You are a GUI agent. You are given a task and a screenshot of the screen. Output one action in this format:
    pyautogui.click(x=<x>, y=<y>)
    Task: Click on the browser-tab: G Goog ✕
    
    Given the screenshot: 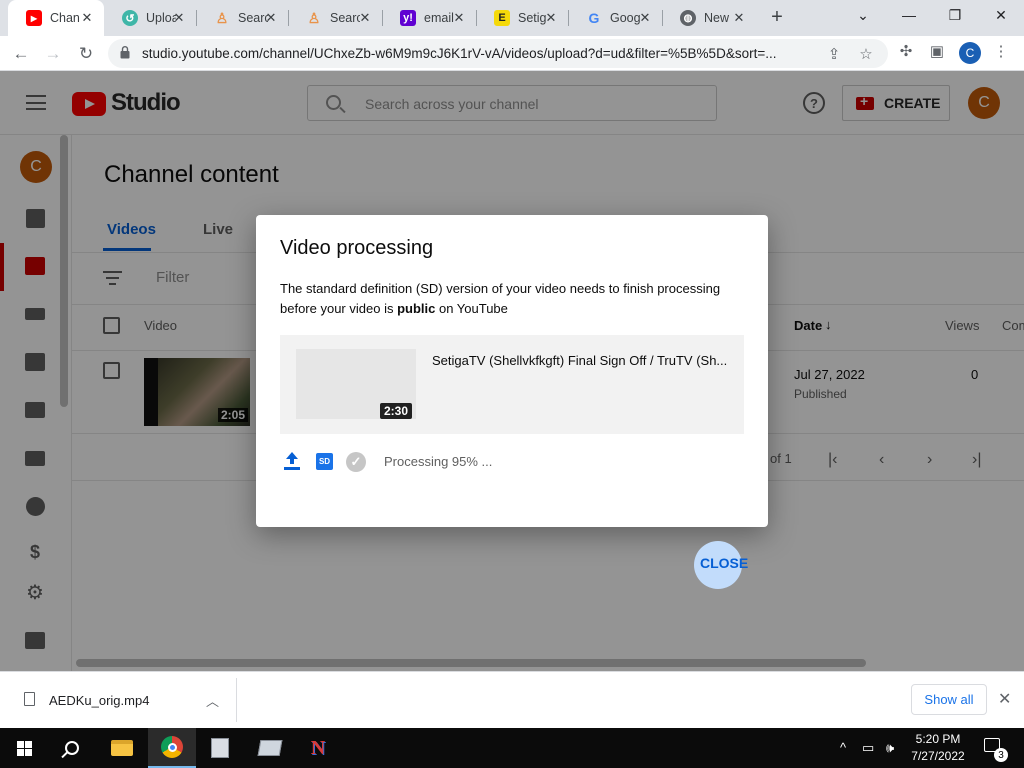 What is the action you would take?
    pyautogui.click(x=615, y=18)
    